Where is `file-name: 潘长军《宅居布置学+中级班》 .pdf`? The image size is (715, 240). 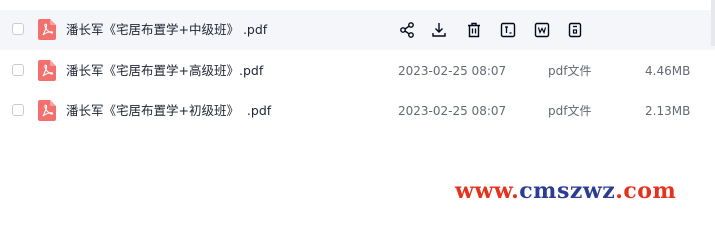
file-name: 潘长军《宅居布置学+中级班》 .pdf is located at coordinates (166, 30).